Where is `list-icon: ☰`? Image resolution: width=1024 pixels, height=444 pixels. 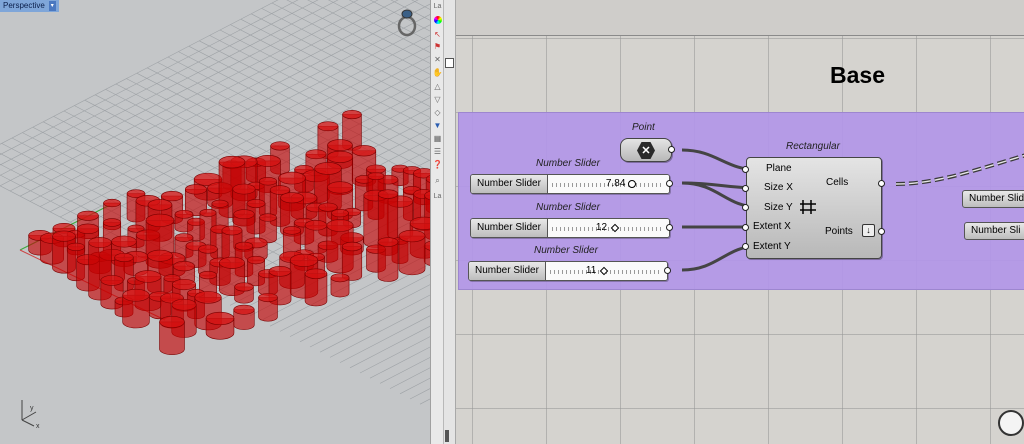 list-icon: ☰ is located at coordinates (437, 152).